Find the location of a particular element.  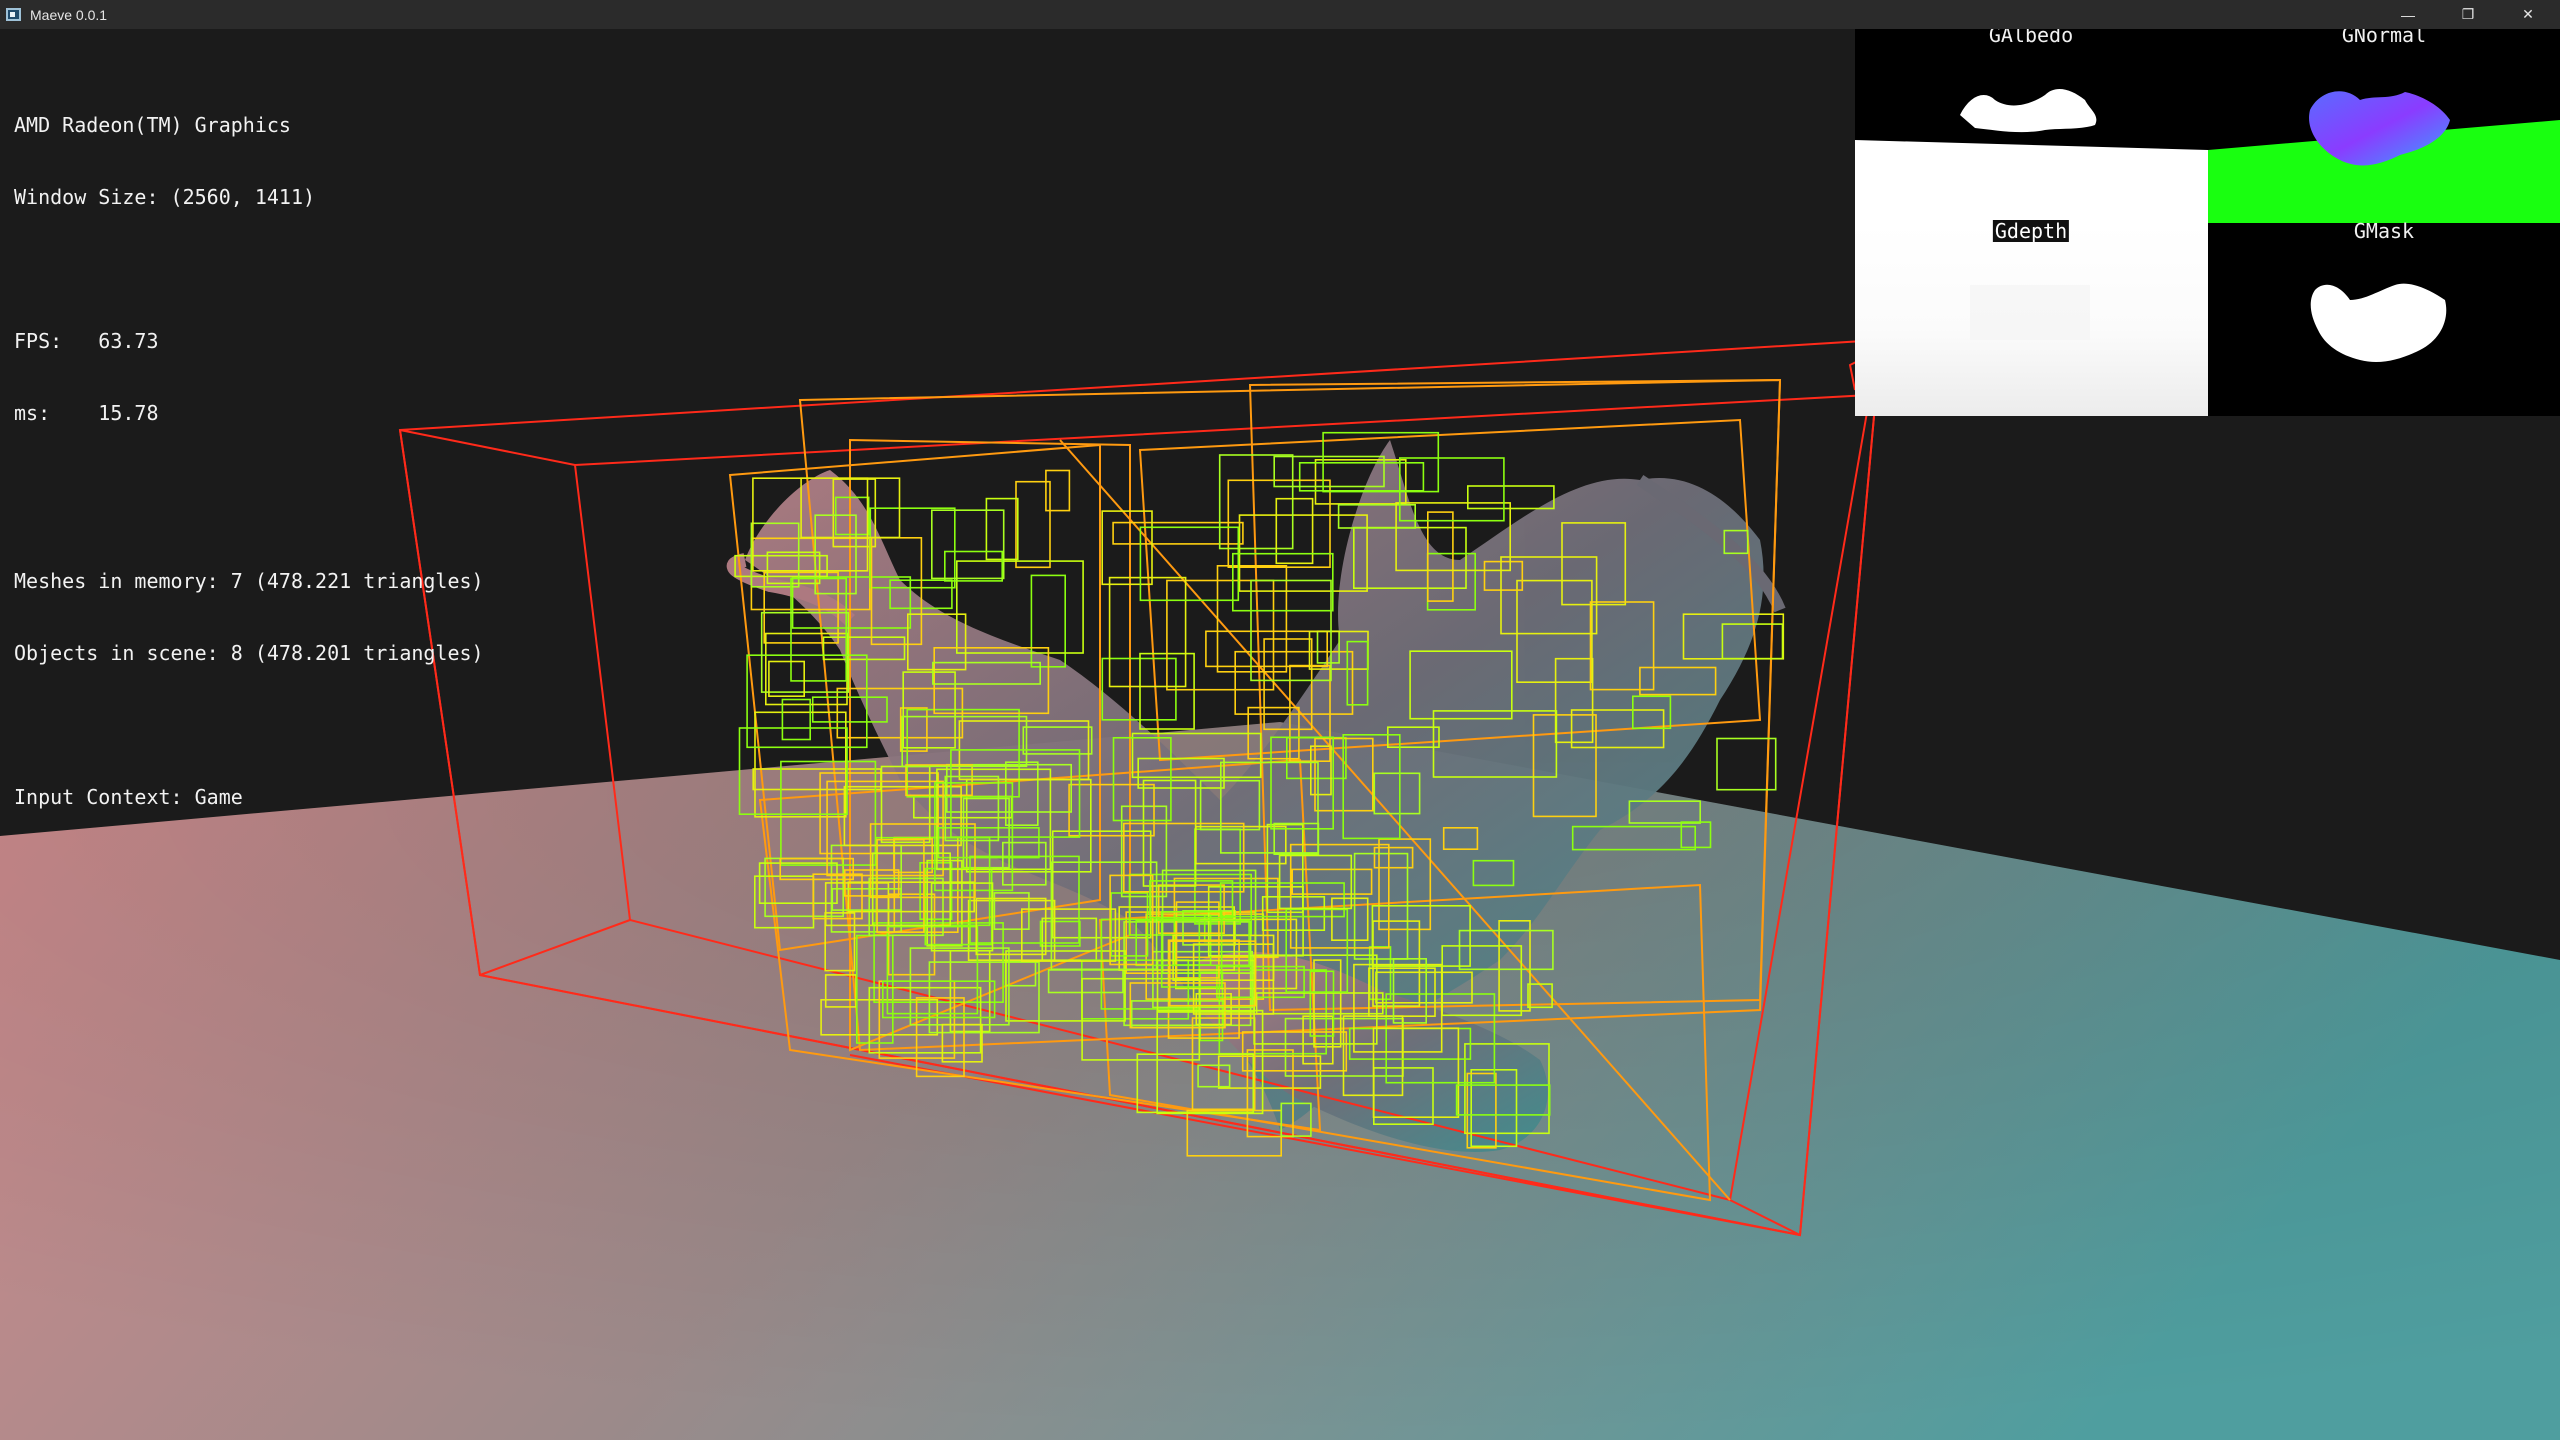

label-gdepth: Gdepth is located at coordinates (2031, 231).